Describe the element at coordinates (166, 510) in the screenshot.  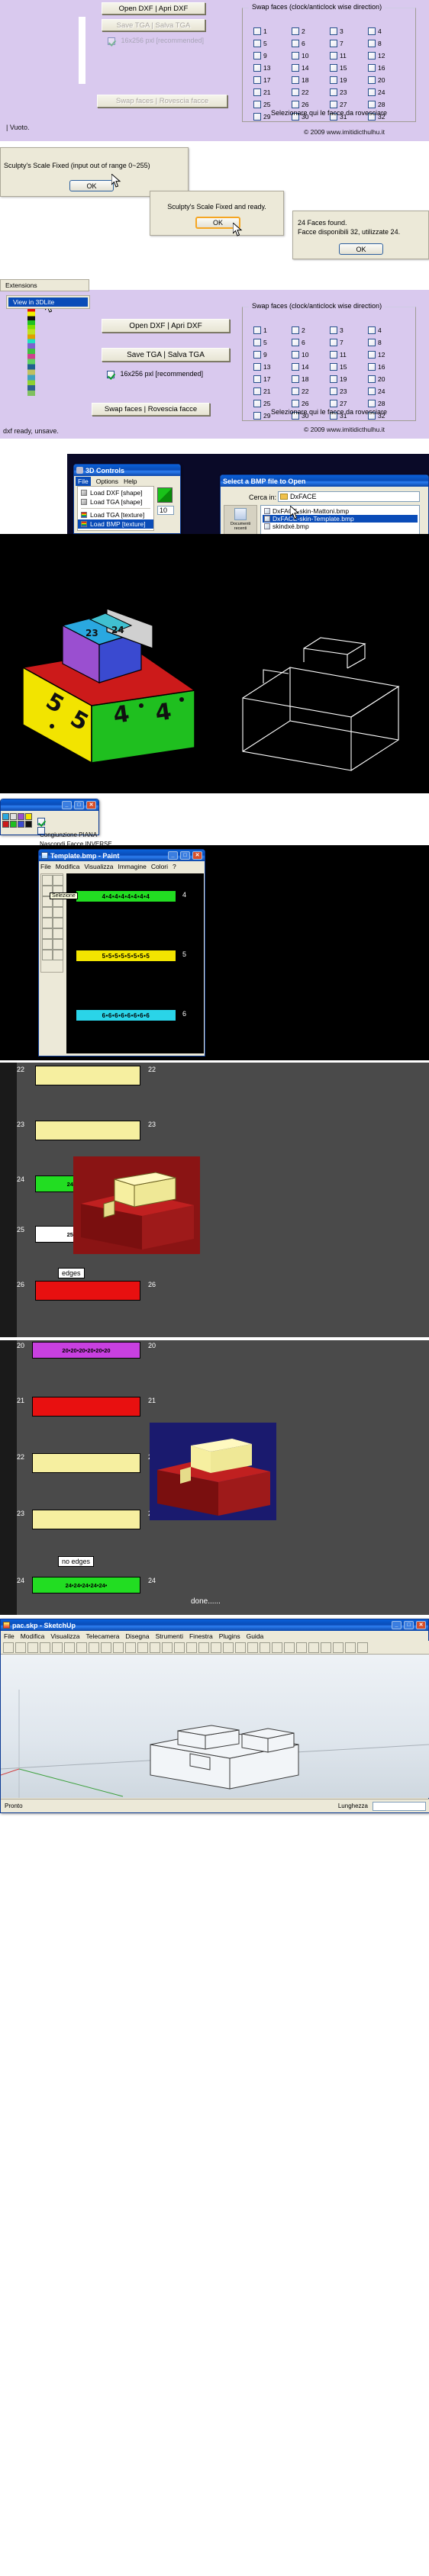
I see `side-value-field: 10` at that location.